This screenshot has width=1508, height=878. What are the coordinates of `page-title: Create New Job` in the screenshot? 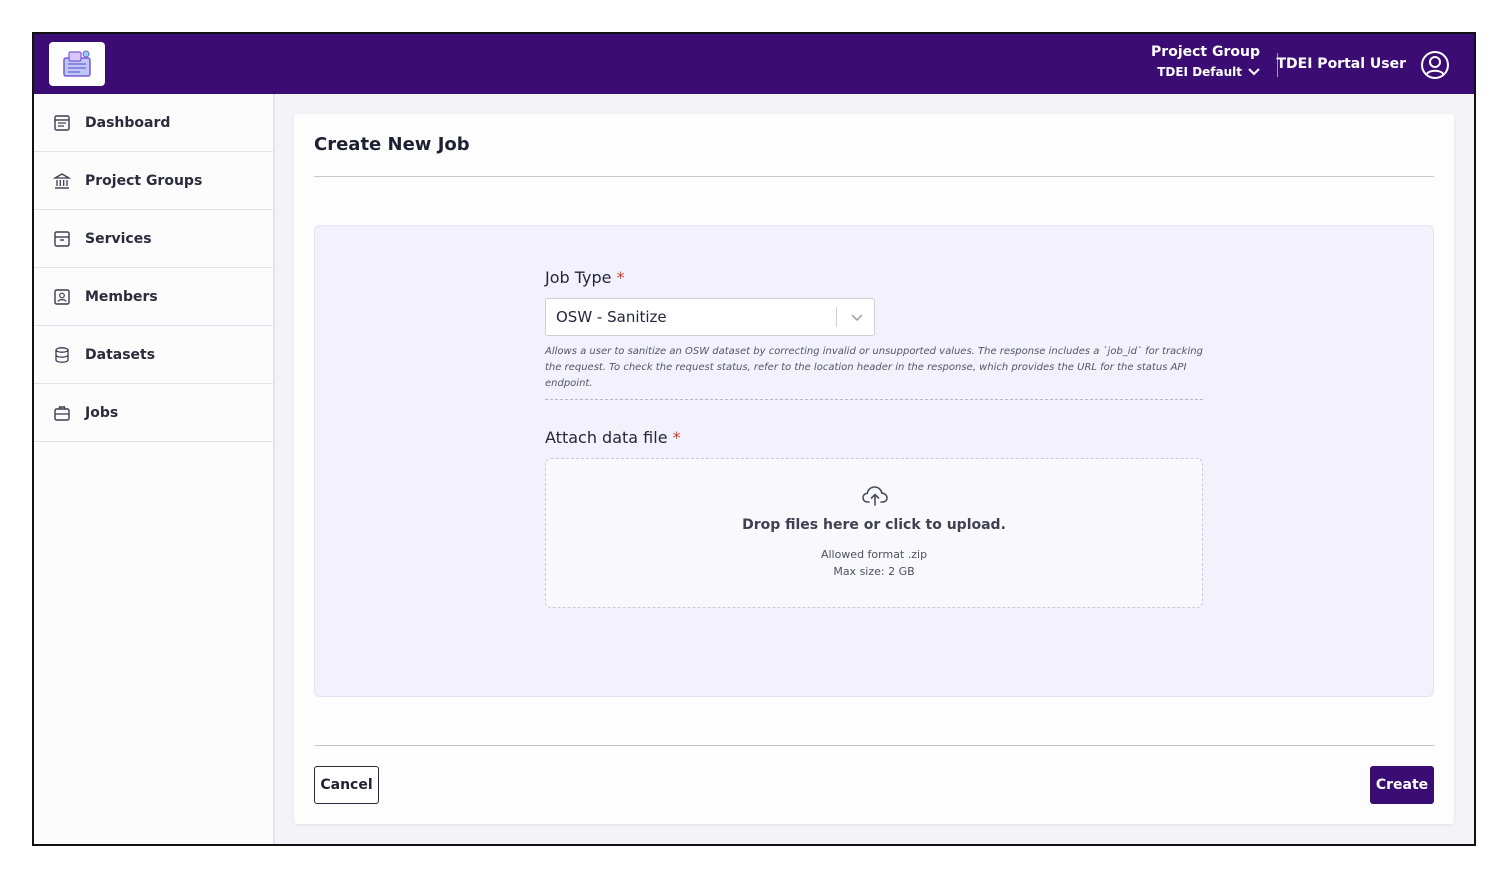 It's located at (392, 144).